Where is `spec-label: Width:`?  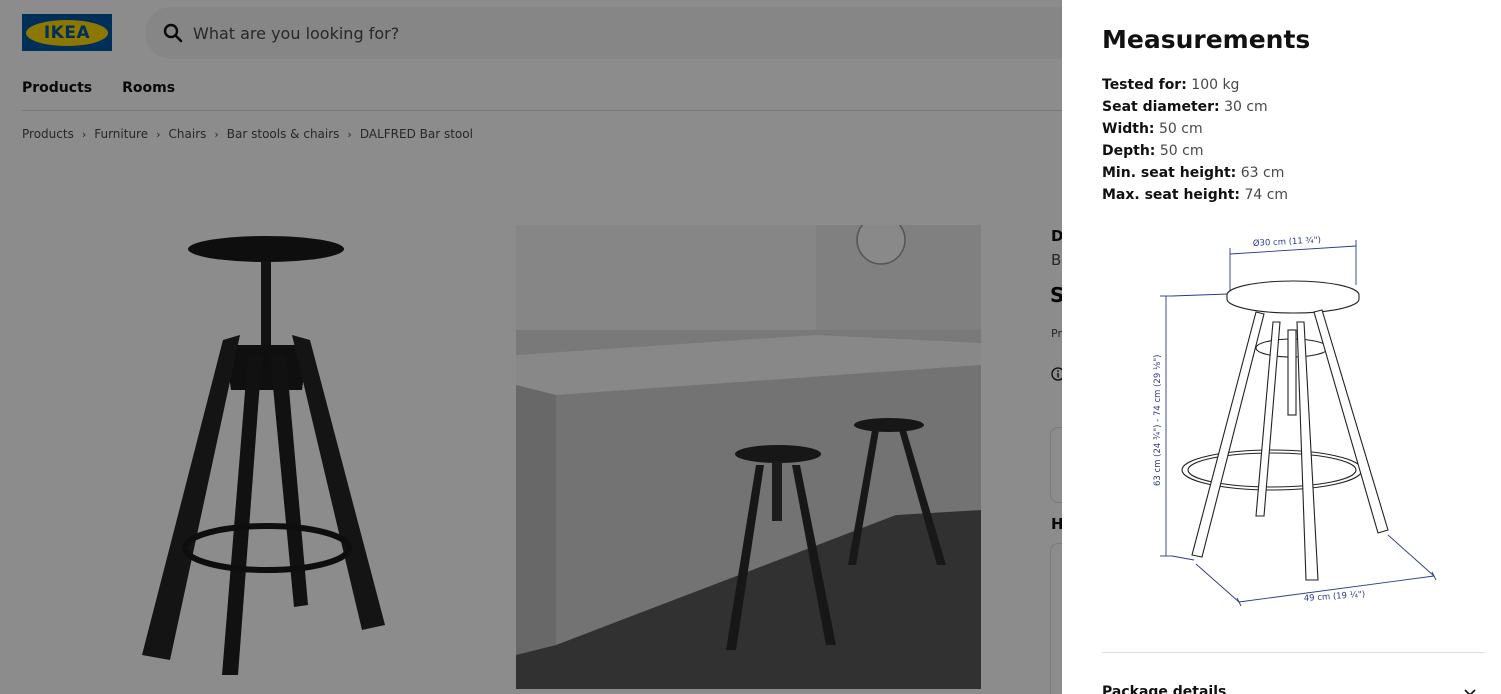
spec-label: Width: is located at coordinates (1128, 129).